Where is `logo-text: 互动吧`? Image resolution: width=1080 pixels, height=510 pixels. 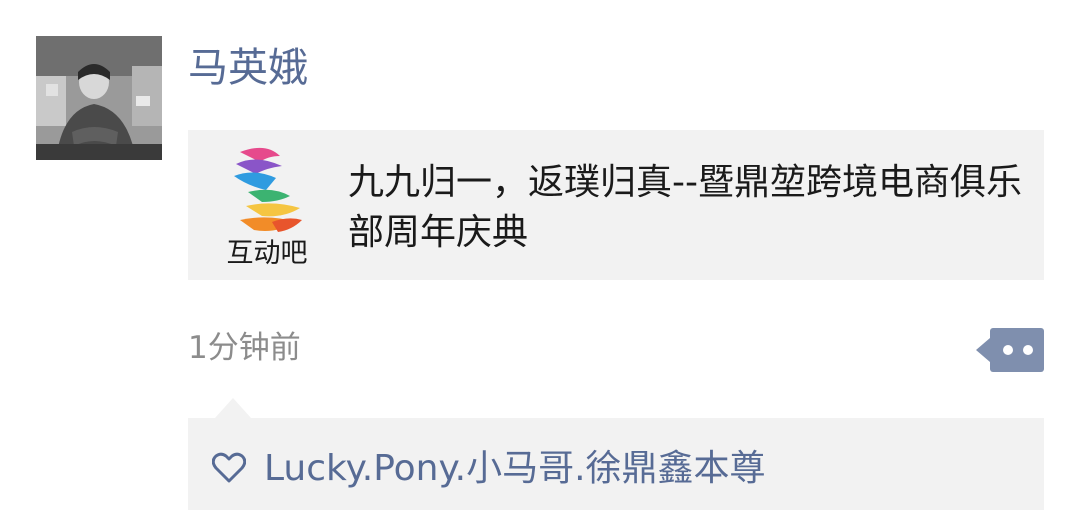 logo-text: 互动吧 is located at coordinates (267, 253).